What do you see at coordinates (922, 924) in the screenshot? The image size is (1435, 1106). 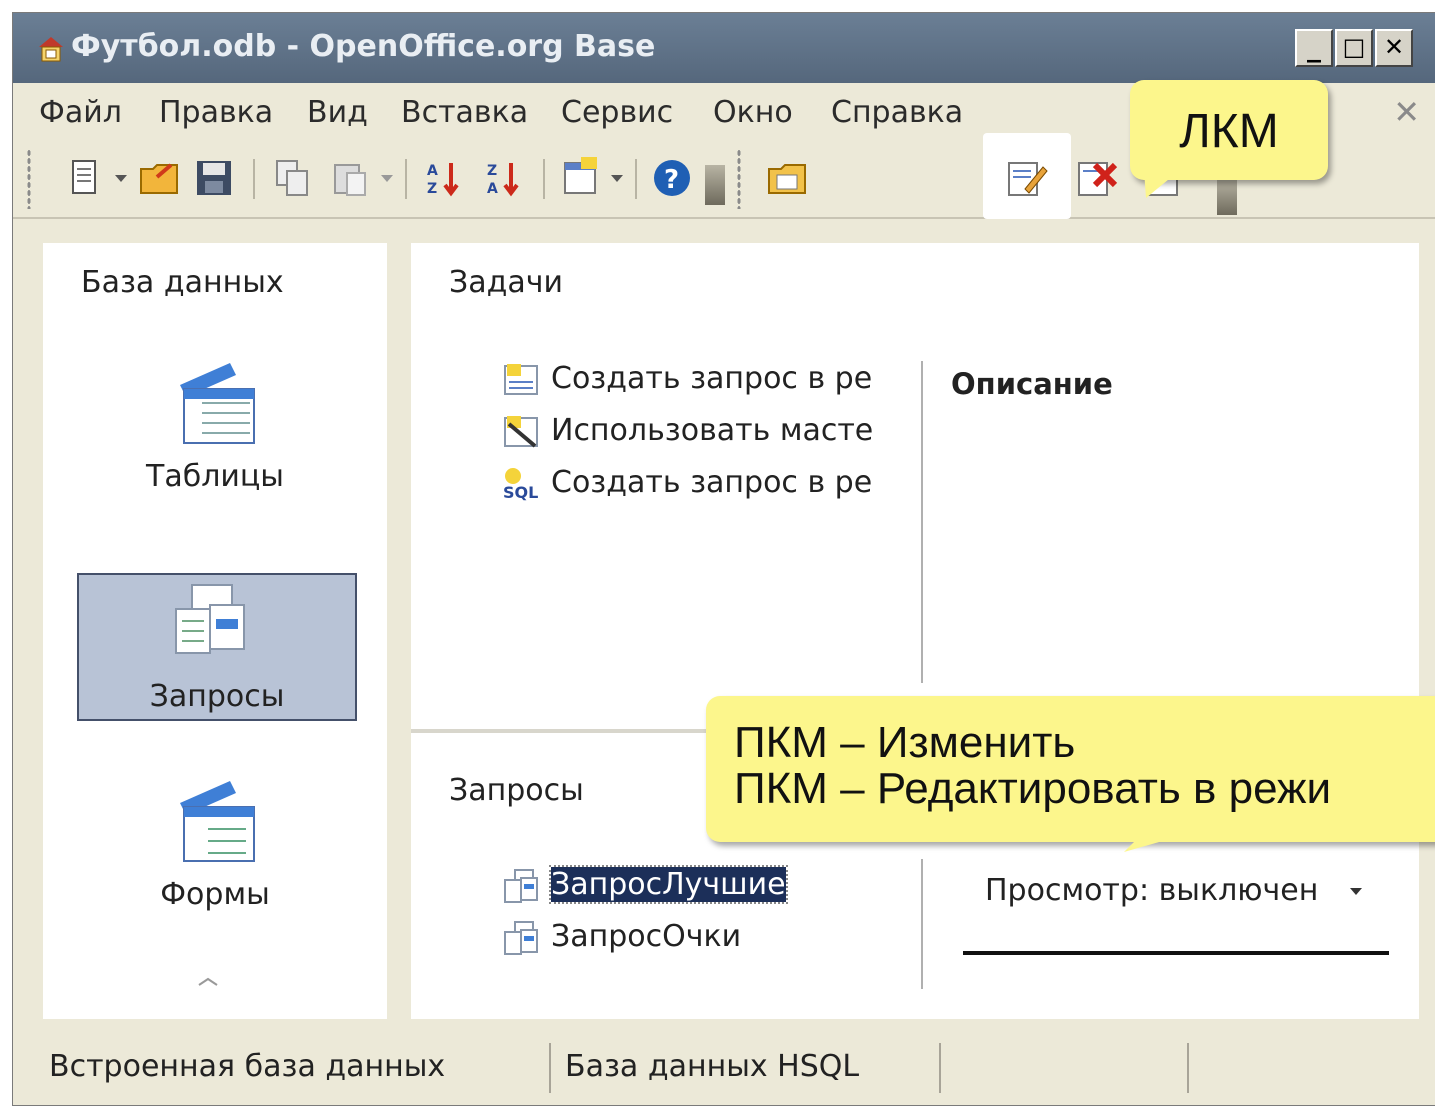 I see `queries-divider` at bounding box center [922, 924].